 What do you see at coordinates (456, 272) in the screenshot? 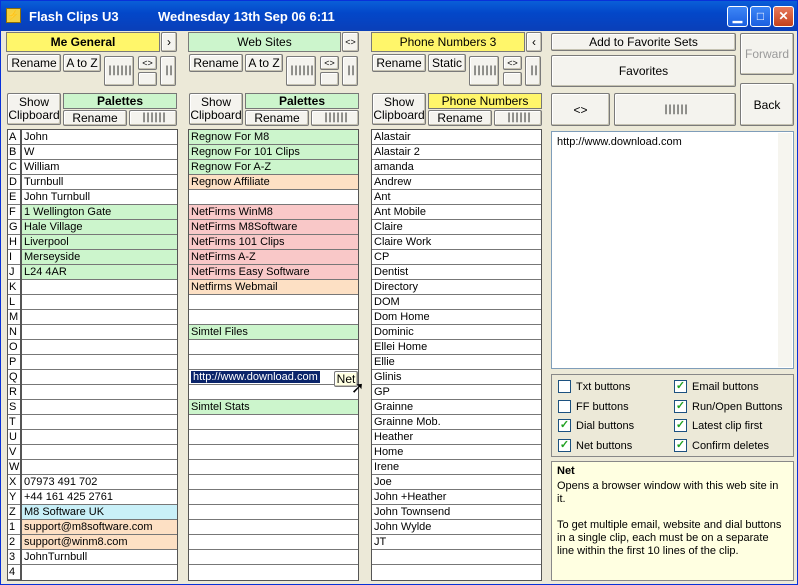
I see `list-item: Dentist` at bounding box center [456, 272].